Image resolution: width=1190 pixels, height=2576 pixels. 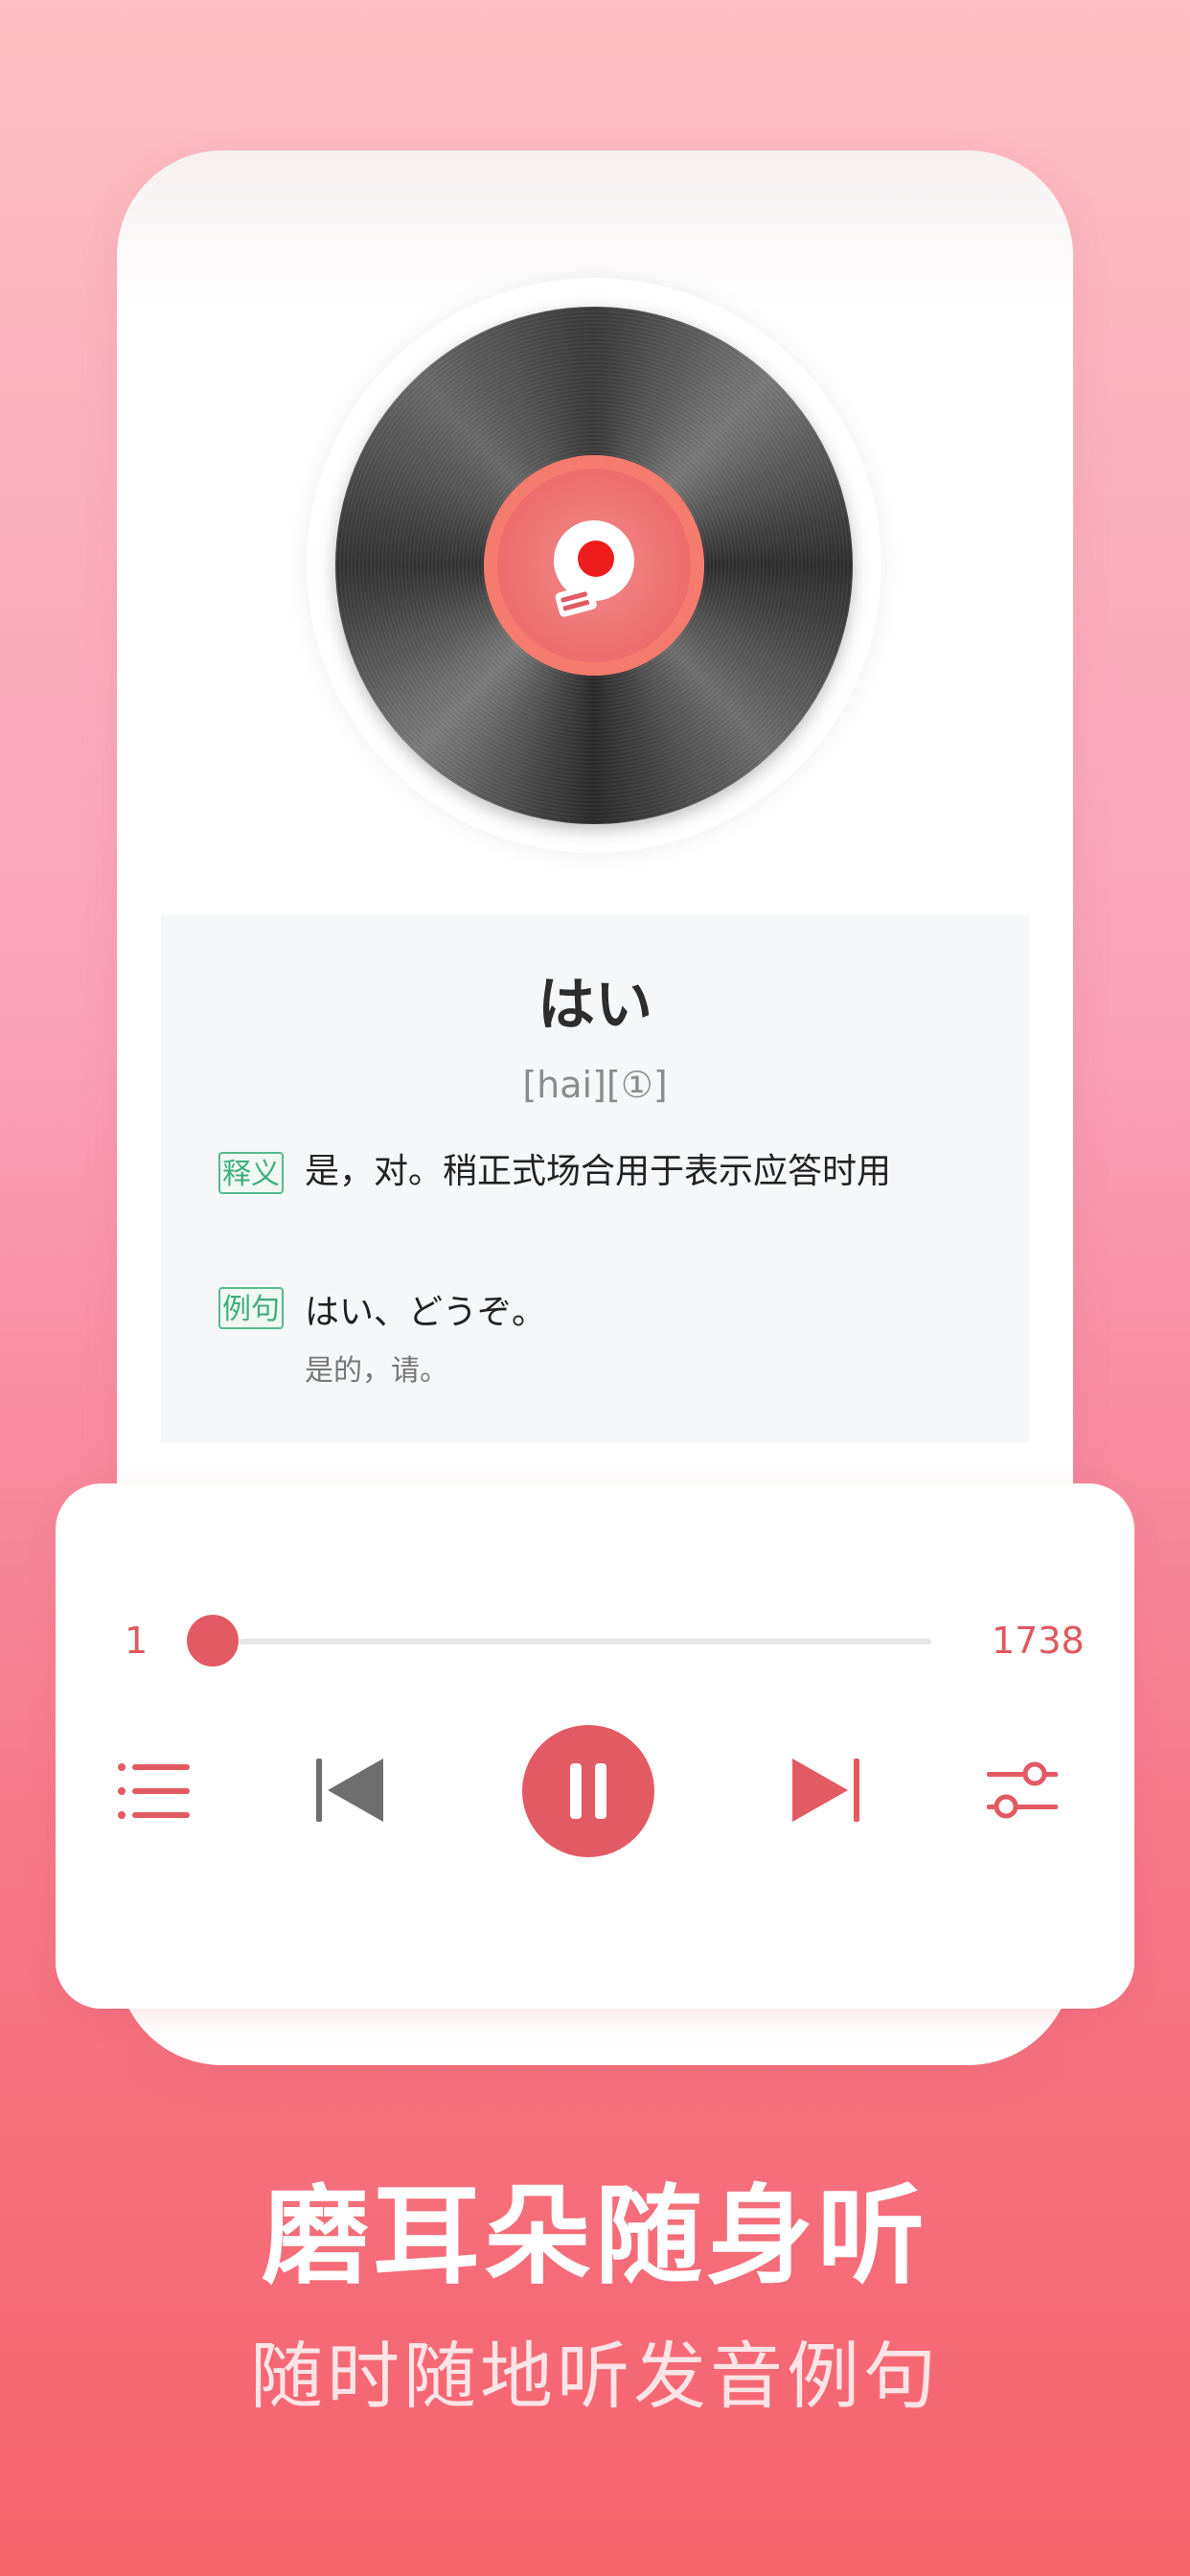 What do you see at coordinates (595, 1085) in the screenshot?
I see `word-phonetic: [hai][①]` at bounding box center [595, 1085].